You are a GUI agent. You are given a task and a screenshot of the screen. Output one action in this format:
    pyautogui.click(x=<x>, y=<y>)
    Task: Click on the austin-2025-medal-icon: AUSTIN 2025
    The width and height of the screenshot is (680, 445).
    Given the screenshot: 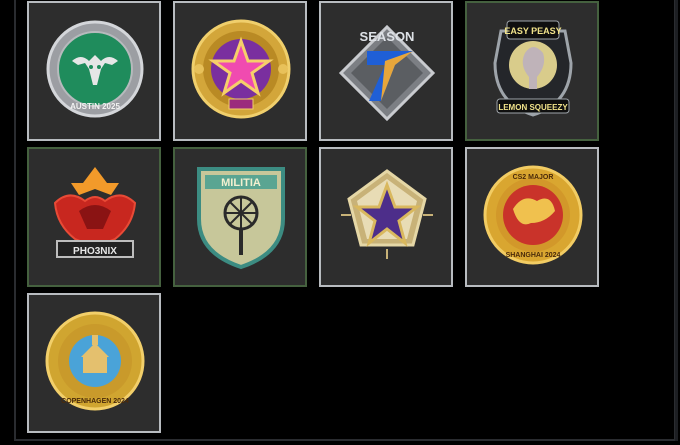 What is the action you would take?
    pyautogui.click(x=95, y=69)
    